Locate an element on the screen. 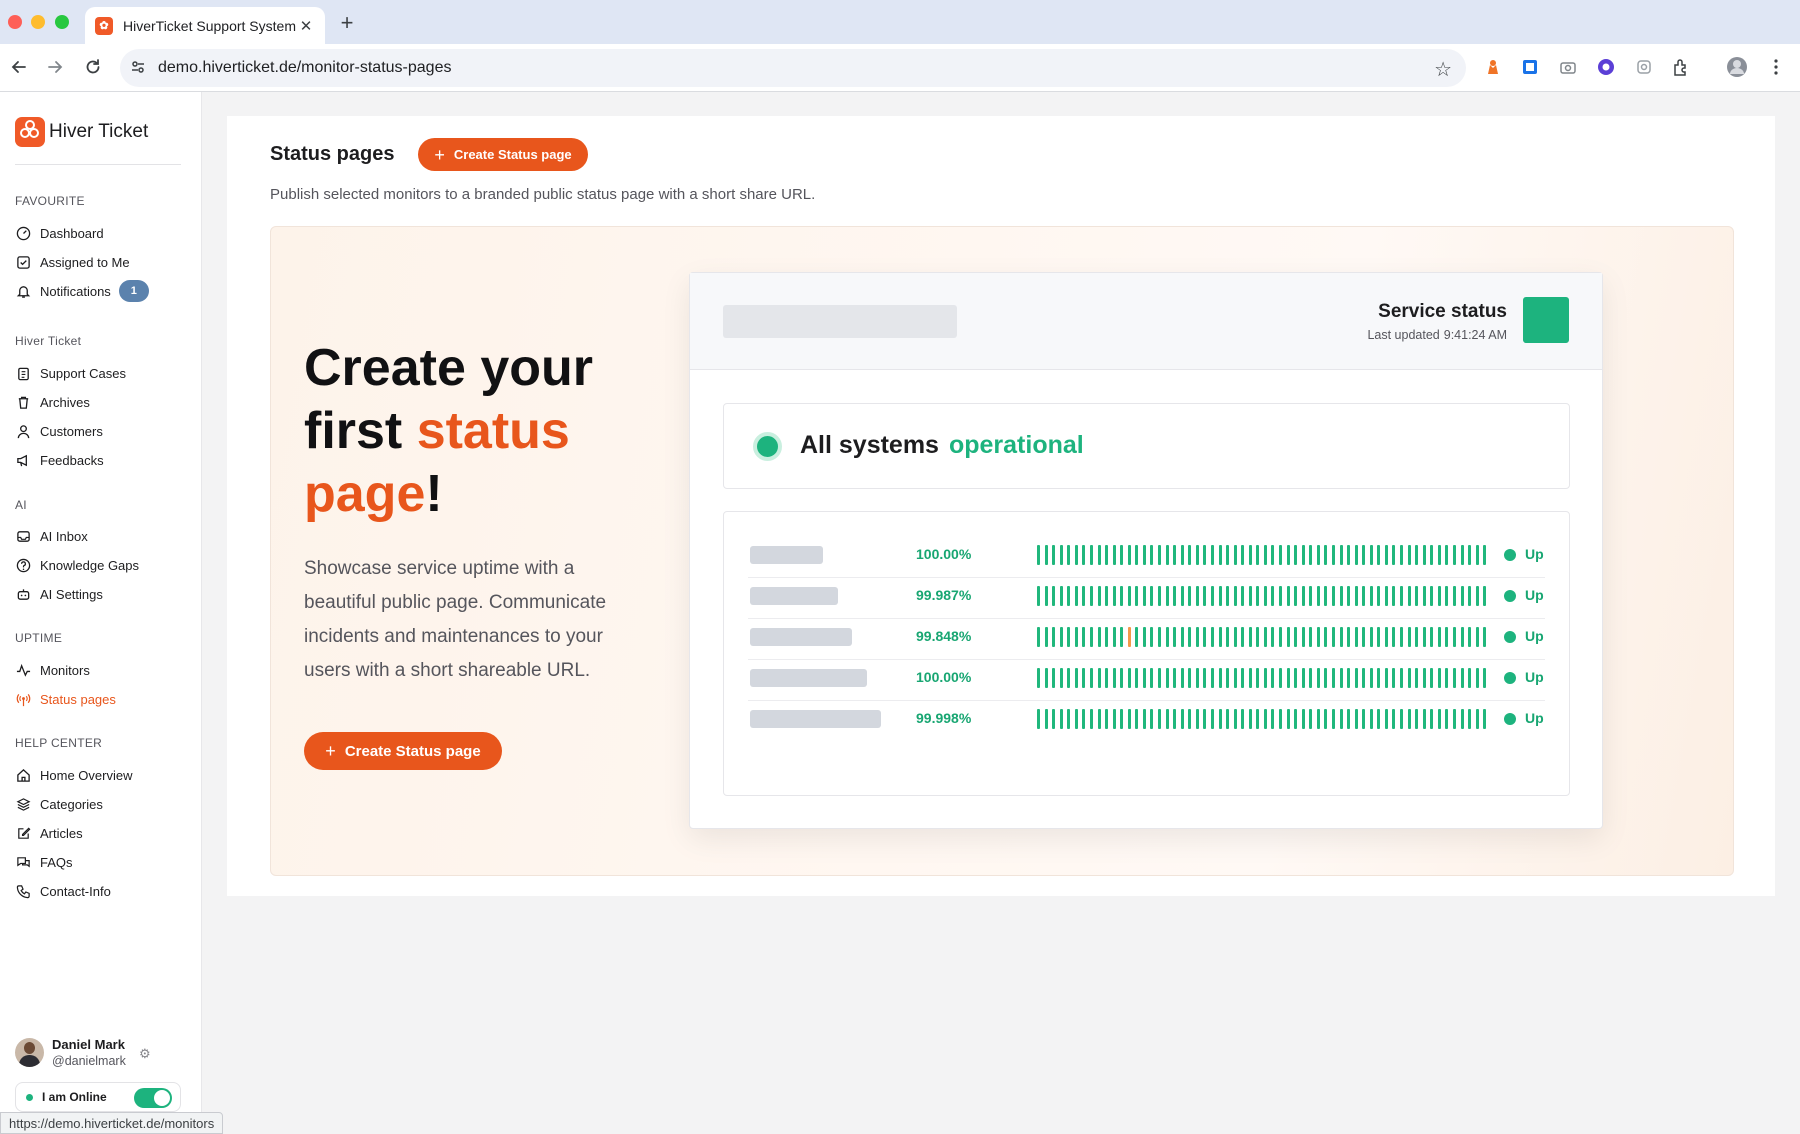  create-status-page-button: + Create Status page is located at coordinates (503, 154).